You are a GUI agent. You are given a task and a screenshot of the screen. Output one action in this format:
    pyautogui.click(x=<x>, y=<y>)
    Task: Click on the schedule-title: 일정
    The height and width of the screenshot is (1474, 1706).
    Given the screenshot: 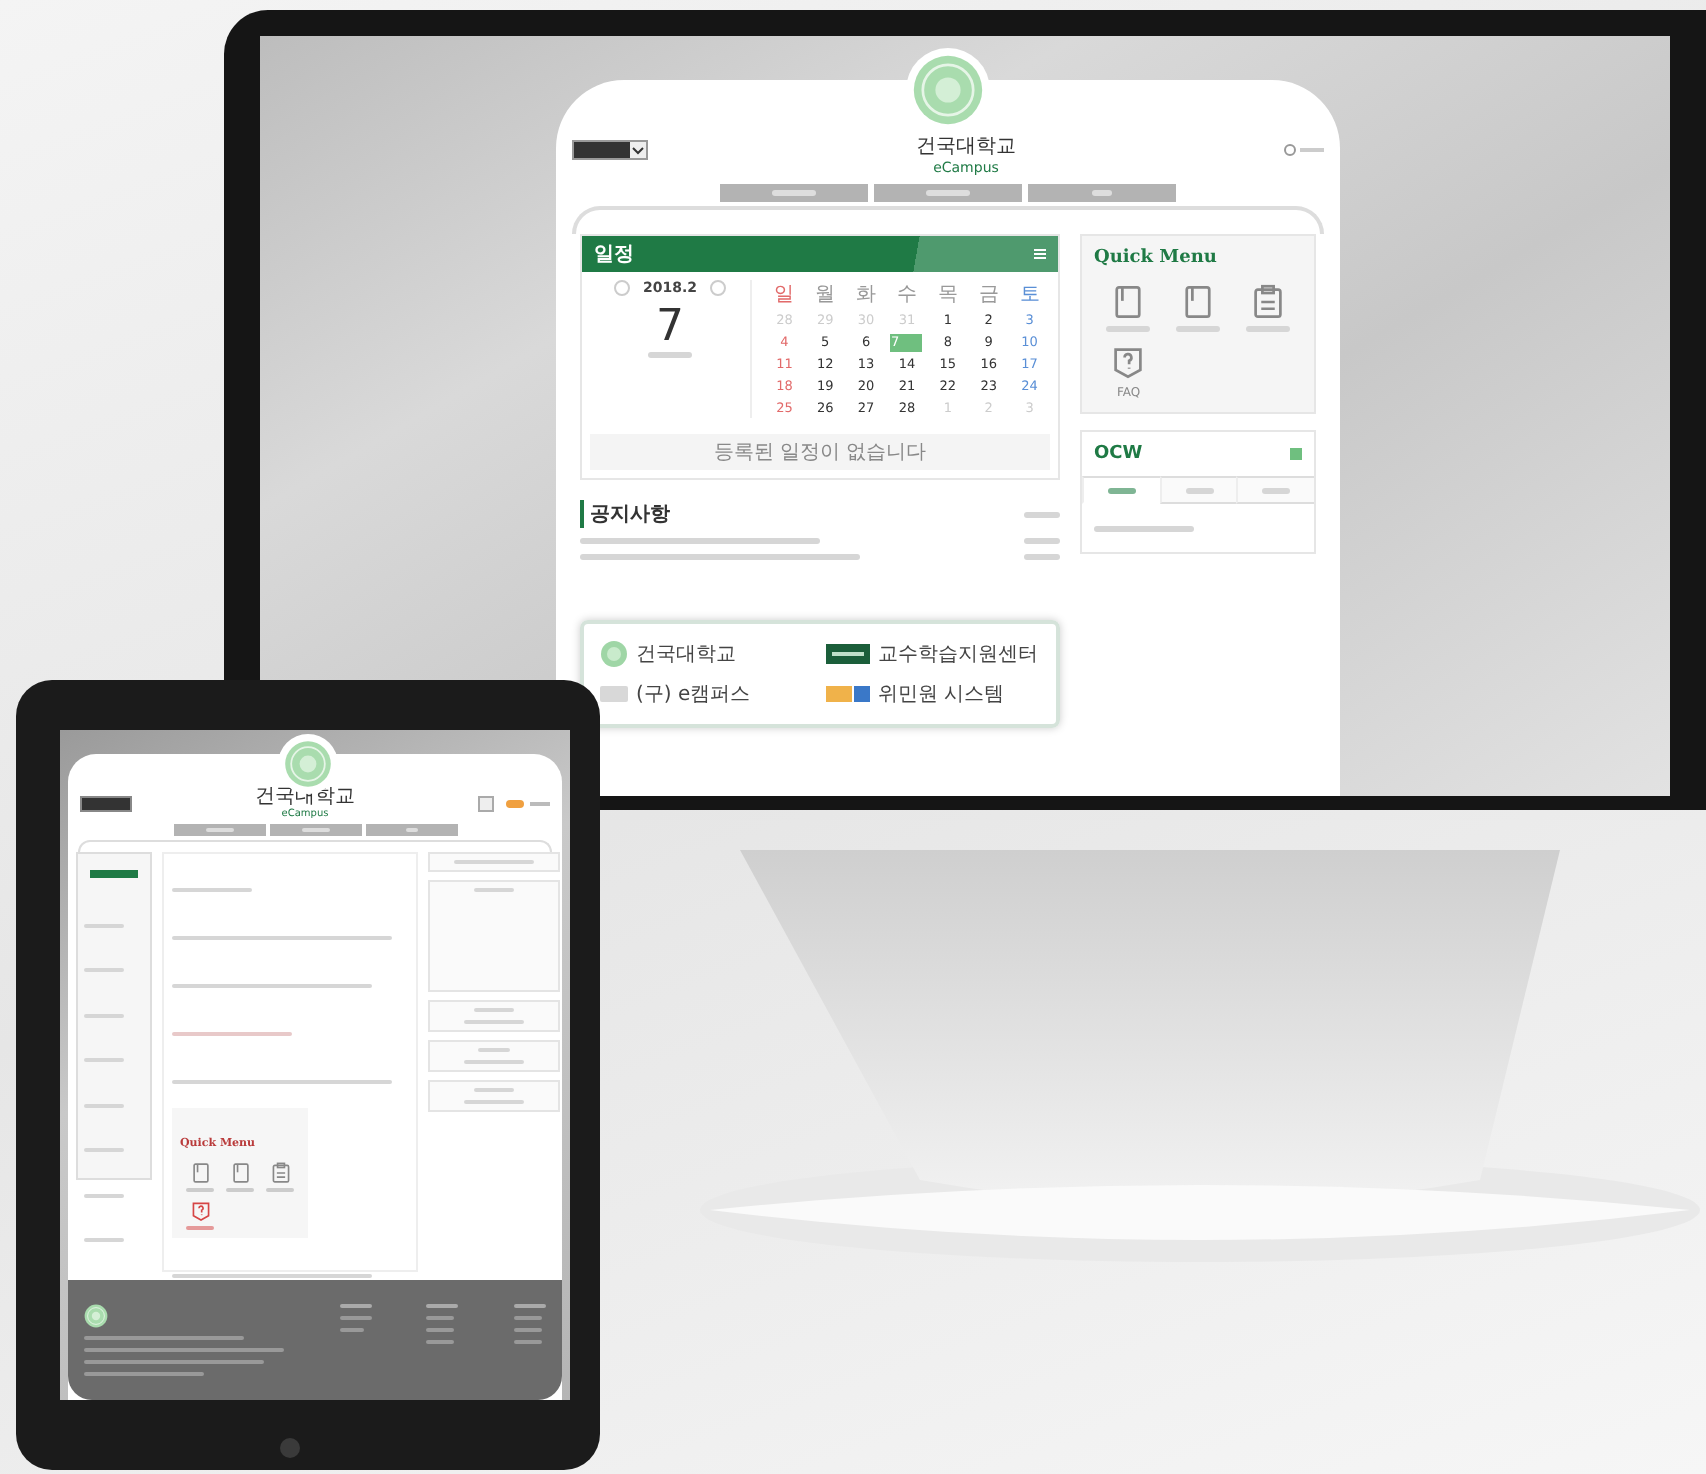 What is the action you would take?
    pyautogui.click(x=614, y=255)
    